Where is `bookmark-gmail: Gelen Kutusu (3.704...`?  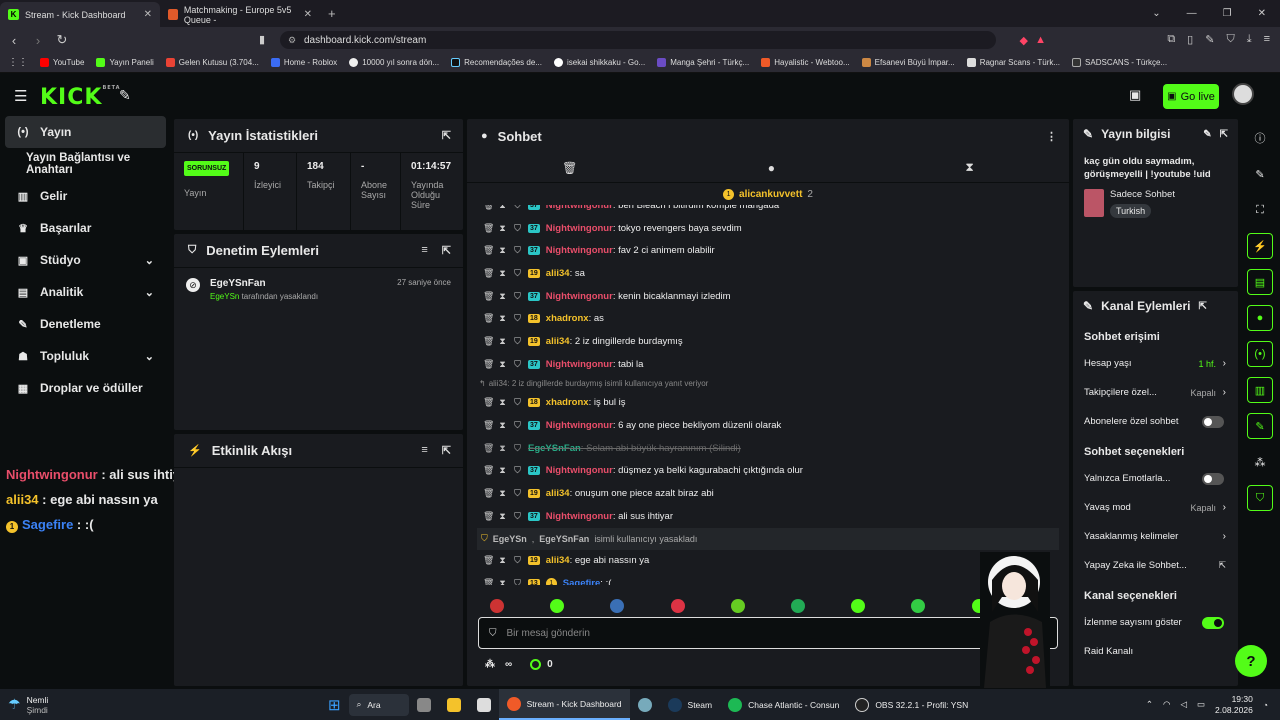 bookmark-gmail: Gelen Kutusu (3.704... is located at coordinates (212, 62).